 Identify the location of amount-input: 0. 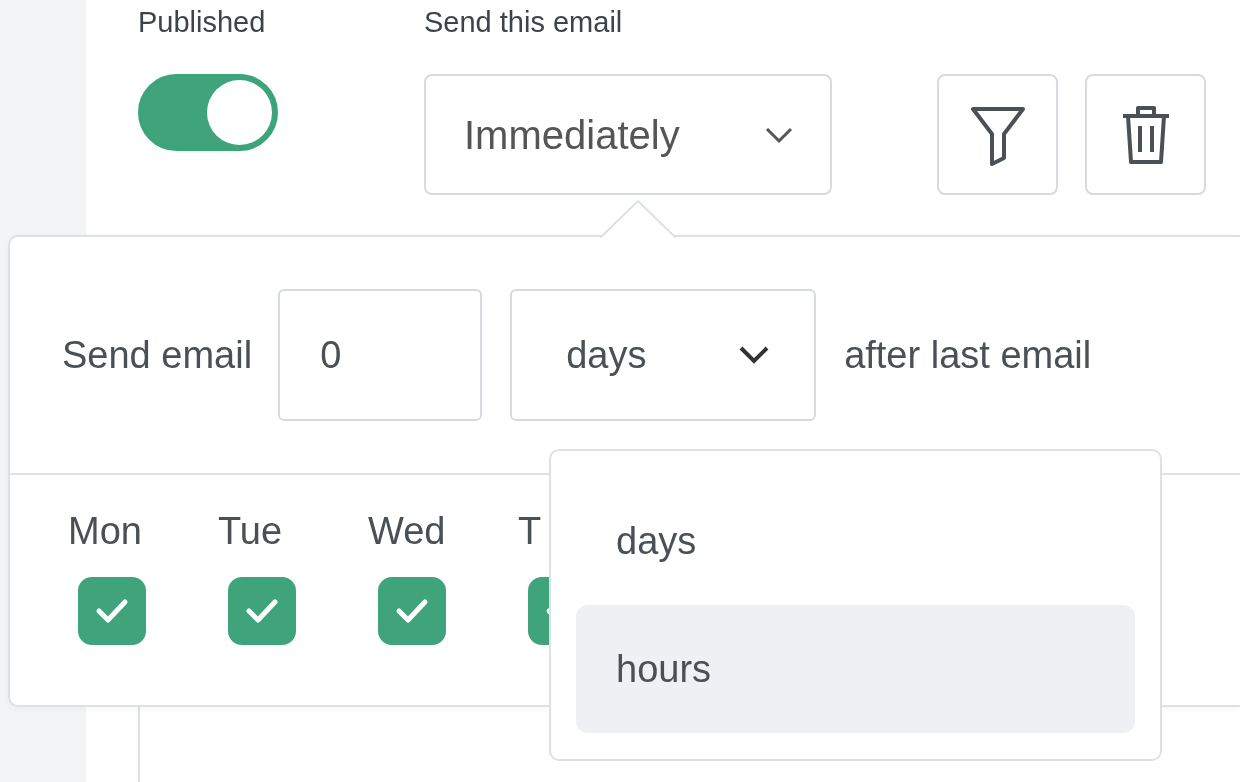
(380, 355).